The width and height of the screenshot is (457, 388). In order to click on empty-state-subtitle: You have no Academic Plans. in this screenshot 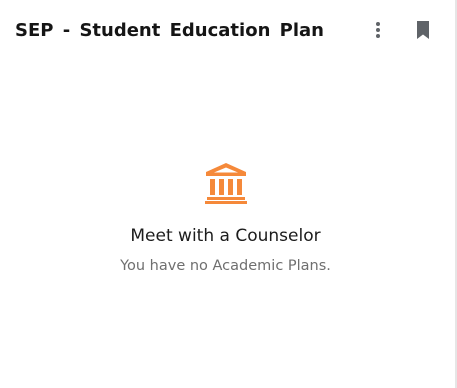, I will do `click(225, 266)`.